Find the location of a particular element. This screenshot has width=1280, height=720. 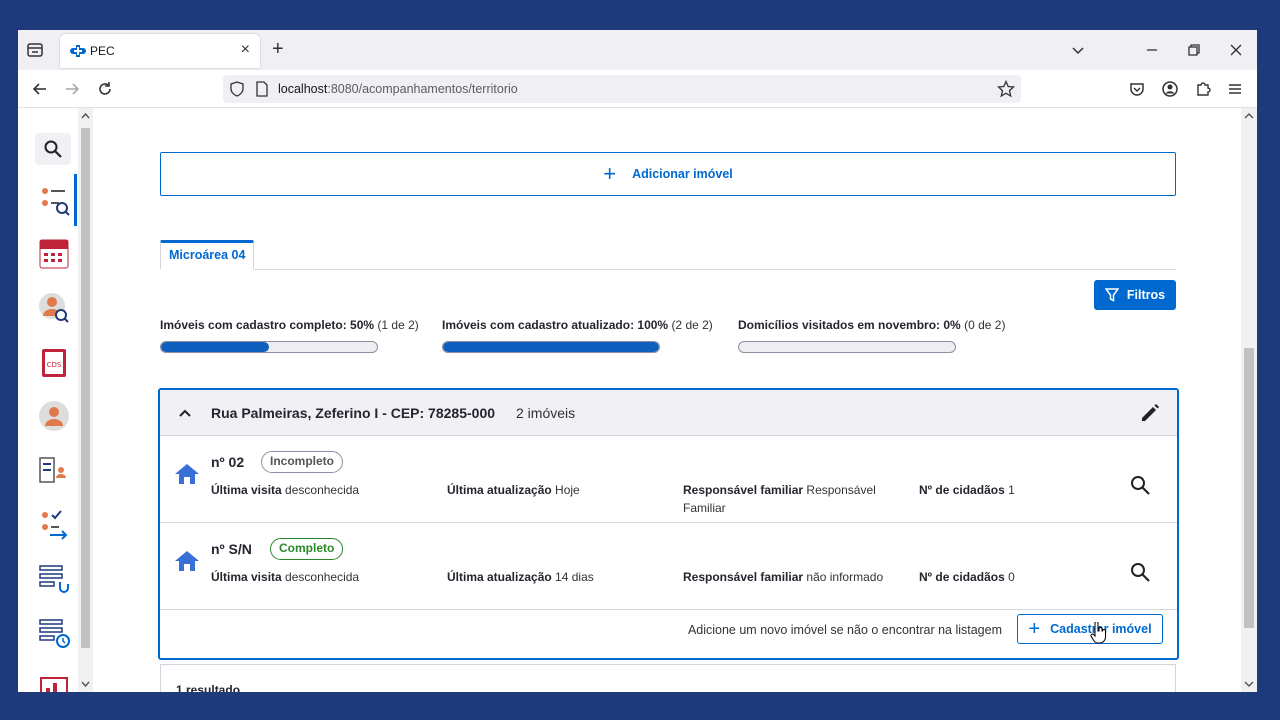

sidebar-active-indicator is located at coordinates (75, 200).